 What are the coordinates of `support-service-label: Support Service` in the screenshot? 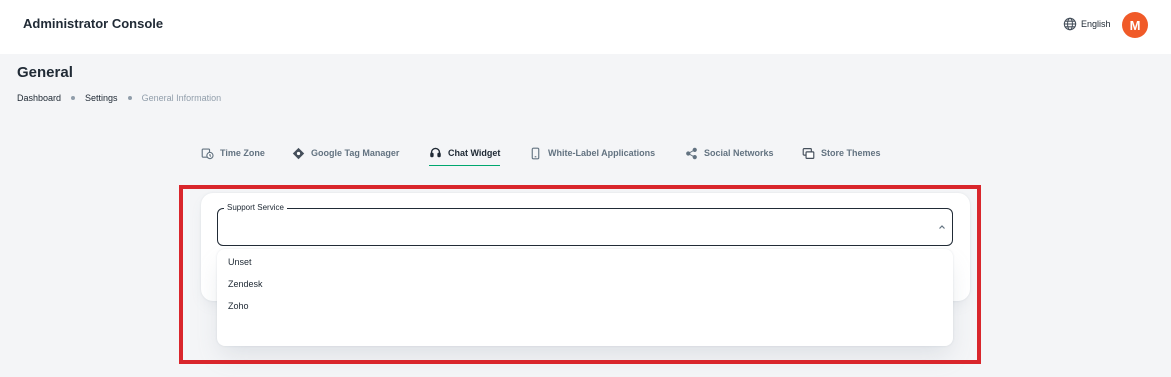 It's located at (255, 207).